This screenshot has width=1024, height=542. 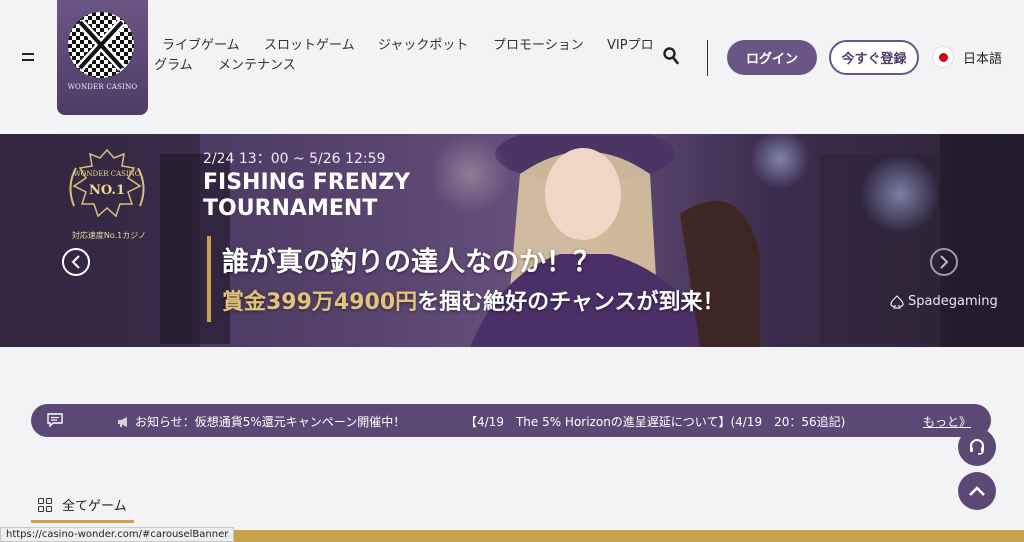 I want to click on language-selector: 日本語, so click(x=967, y=57).